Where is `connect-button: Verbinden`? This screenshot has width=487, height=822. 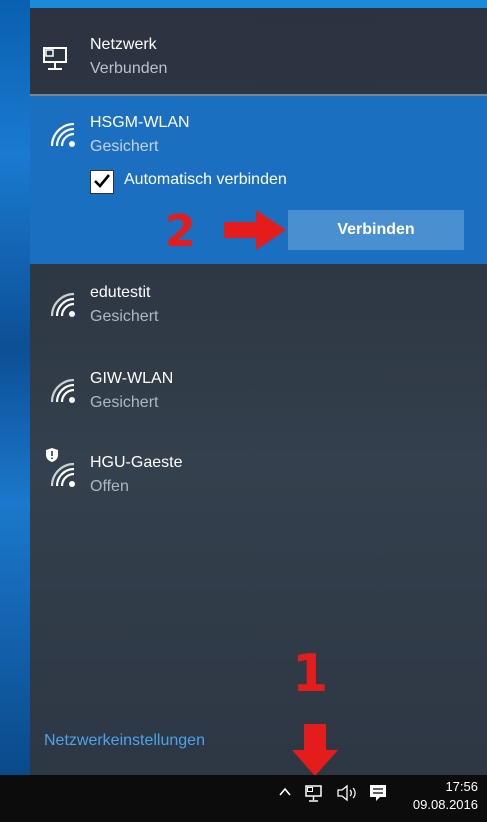
connect-button: Verbinden is located at coordinates (376, 230).